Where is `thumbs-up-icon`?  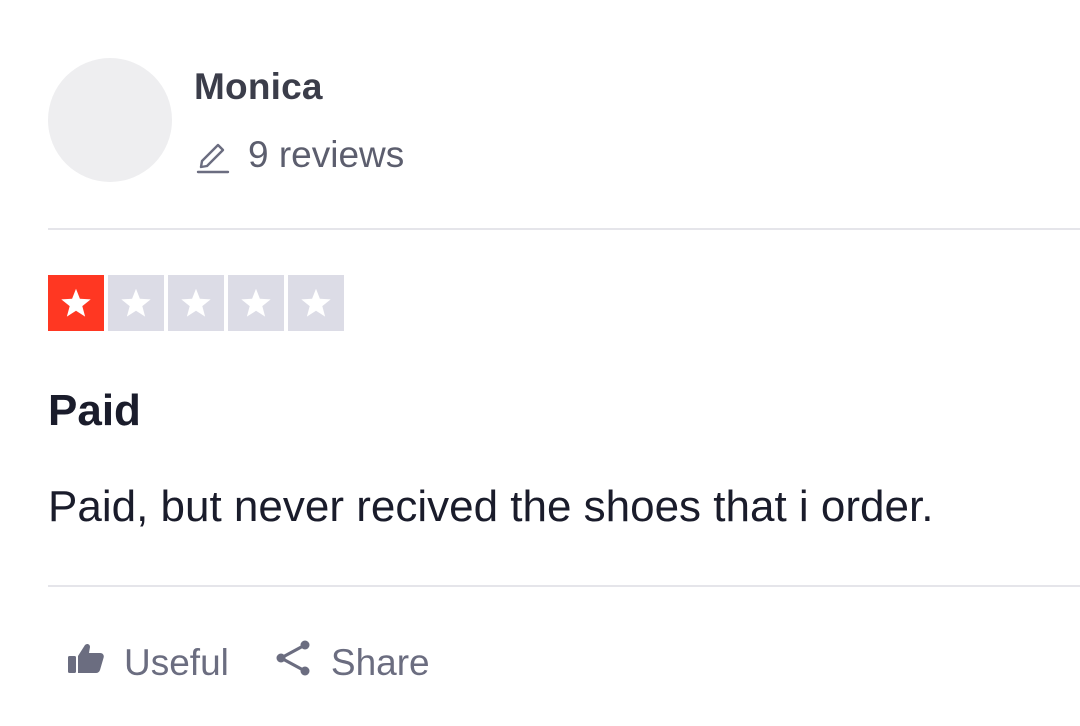 thumbs-up-icon is located at coordinates (86, 662).